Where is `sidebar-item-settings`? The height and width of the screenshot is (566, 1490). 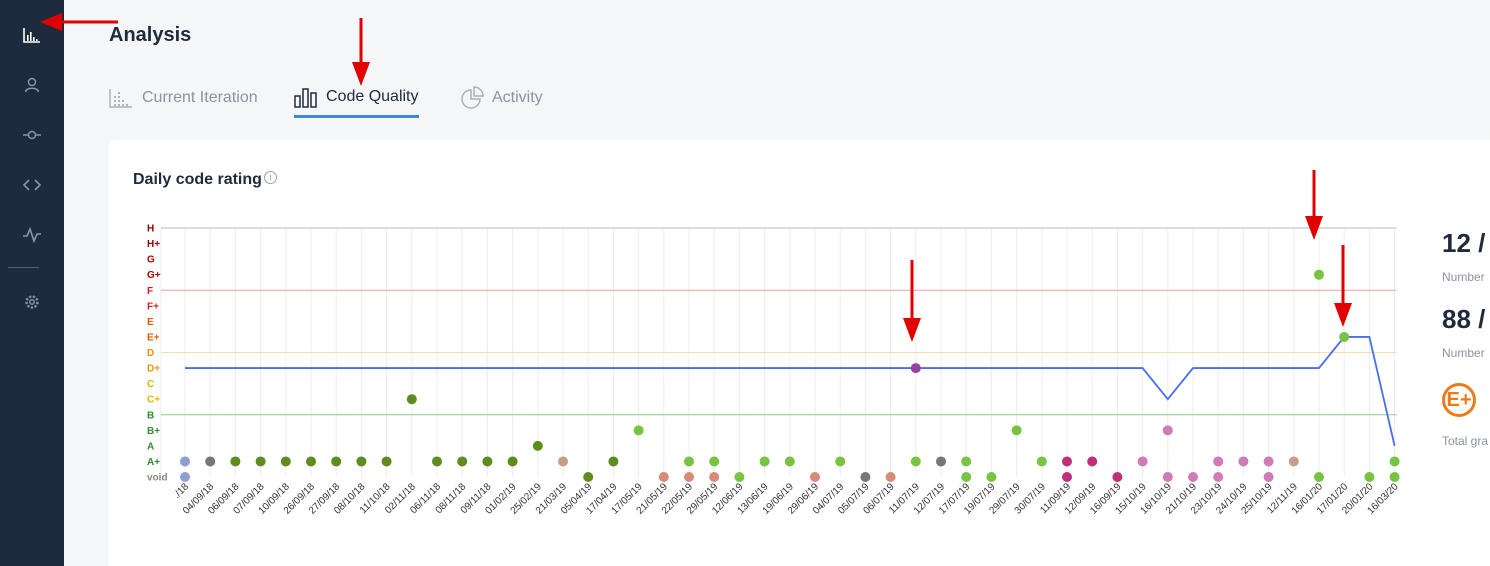
sidebar-item-settings is located at coordinates (32, 302).